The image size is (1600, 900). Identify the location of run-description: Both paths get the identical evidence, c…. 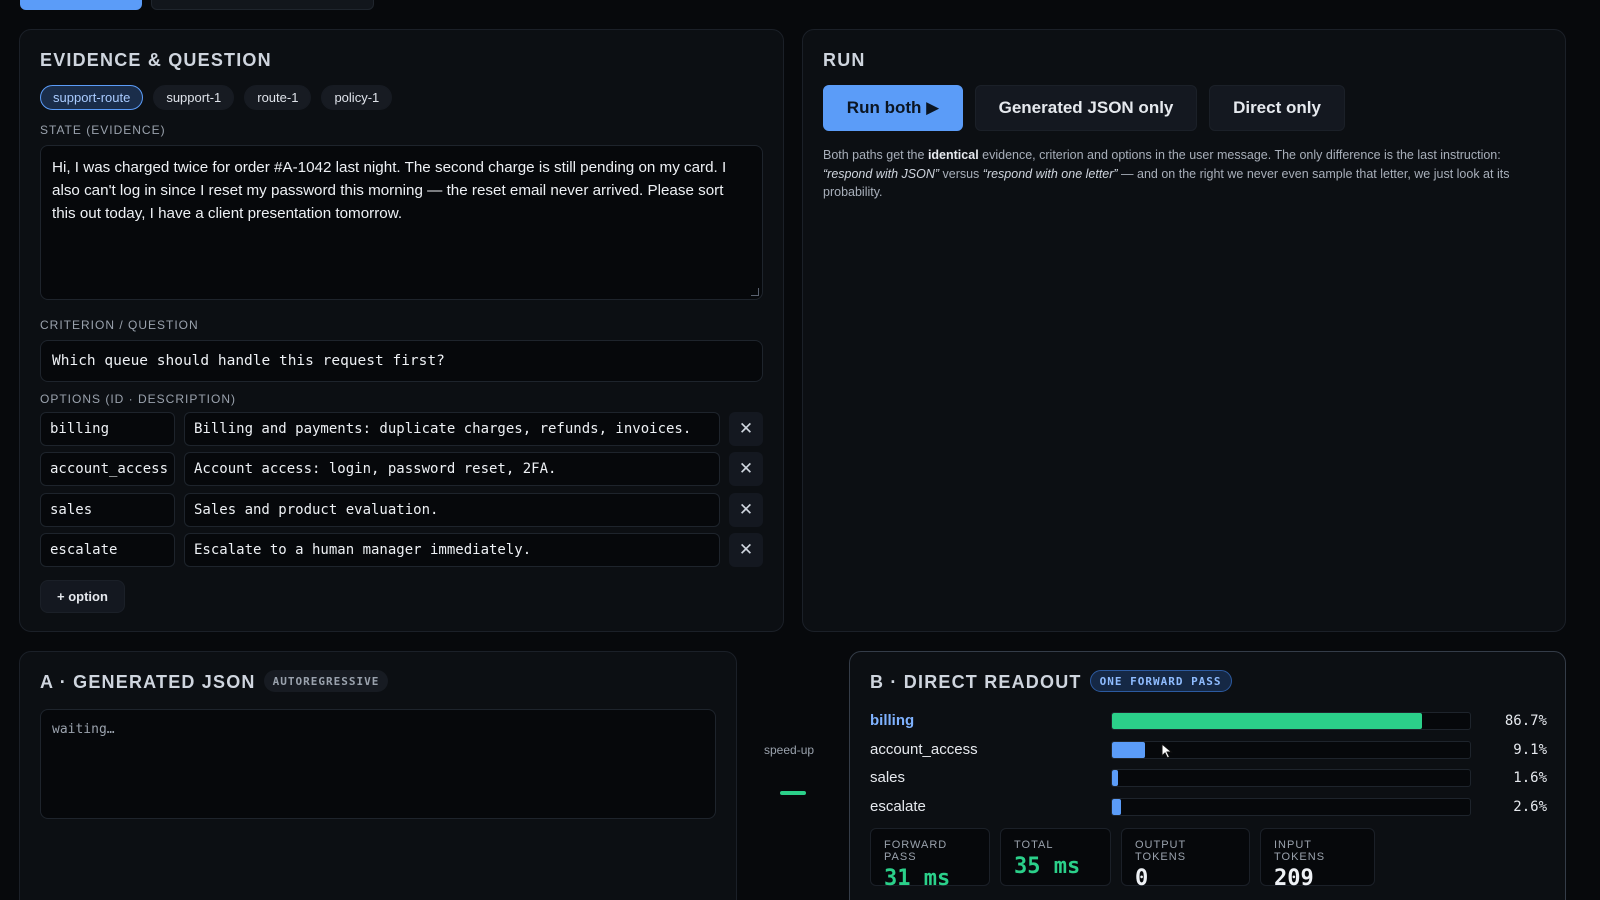
(1166, 173).